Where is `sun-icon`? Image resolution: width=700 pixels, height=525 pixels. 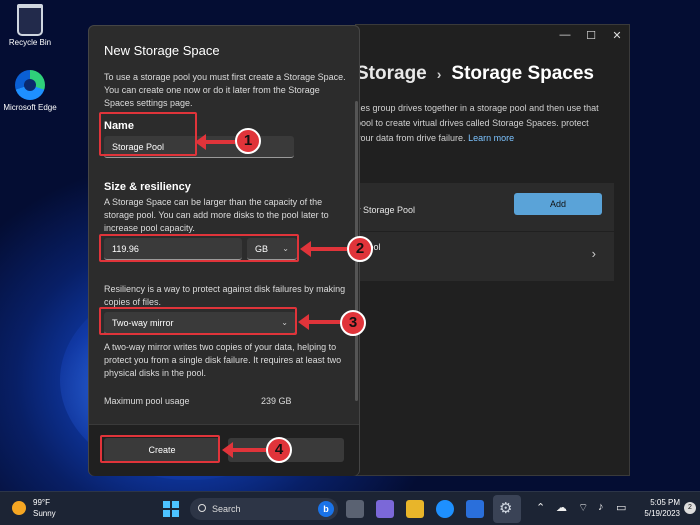
sun-icon is located at coordinates (19, 508).